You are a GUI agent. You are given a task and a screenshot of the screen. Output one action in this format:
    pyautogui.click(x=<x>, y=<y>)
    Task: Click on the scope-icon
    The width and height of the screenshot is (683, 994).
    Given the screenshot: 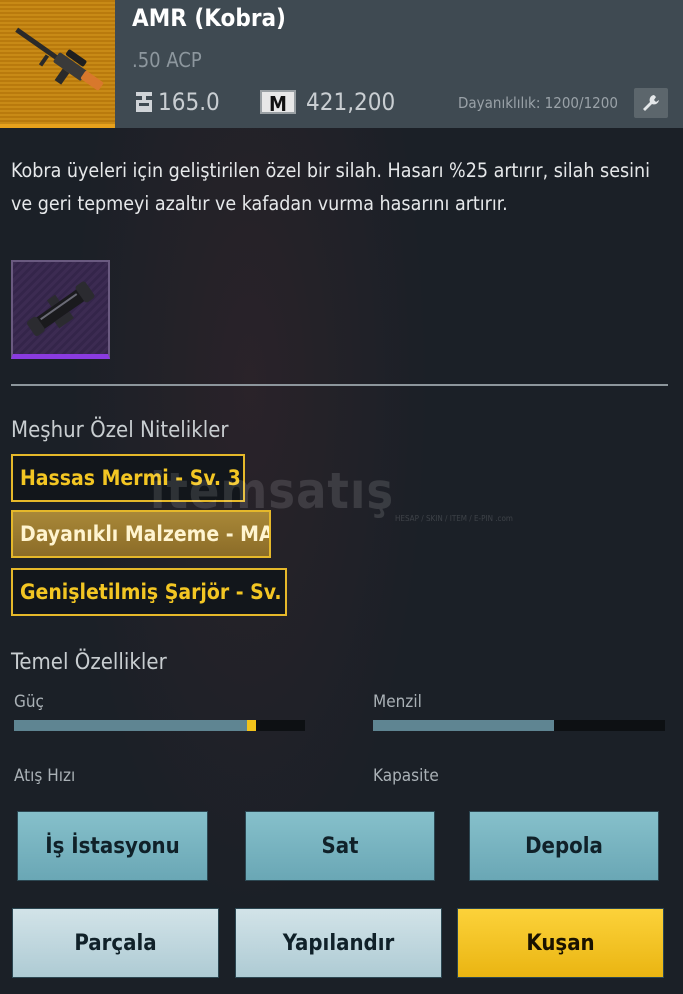 What is the action you would take?
    pyautogui.click(x=60, y=309)
    